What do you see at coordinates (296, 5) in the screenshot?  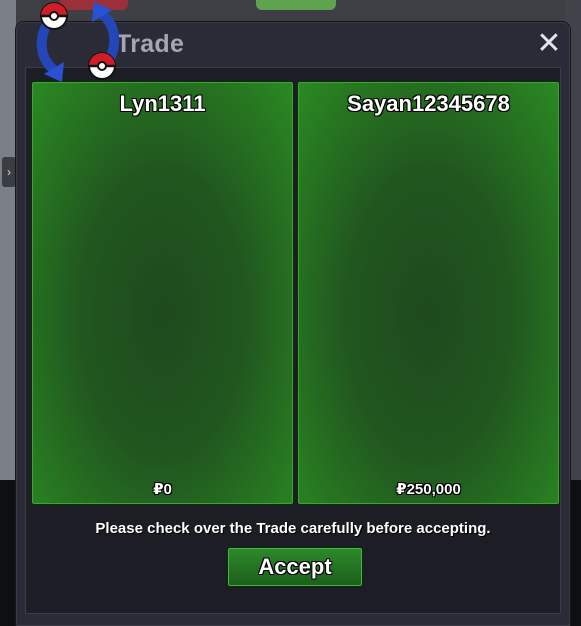 I see `background-sprite` at bounding box center [296, 5].